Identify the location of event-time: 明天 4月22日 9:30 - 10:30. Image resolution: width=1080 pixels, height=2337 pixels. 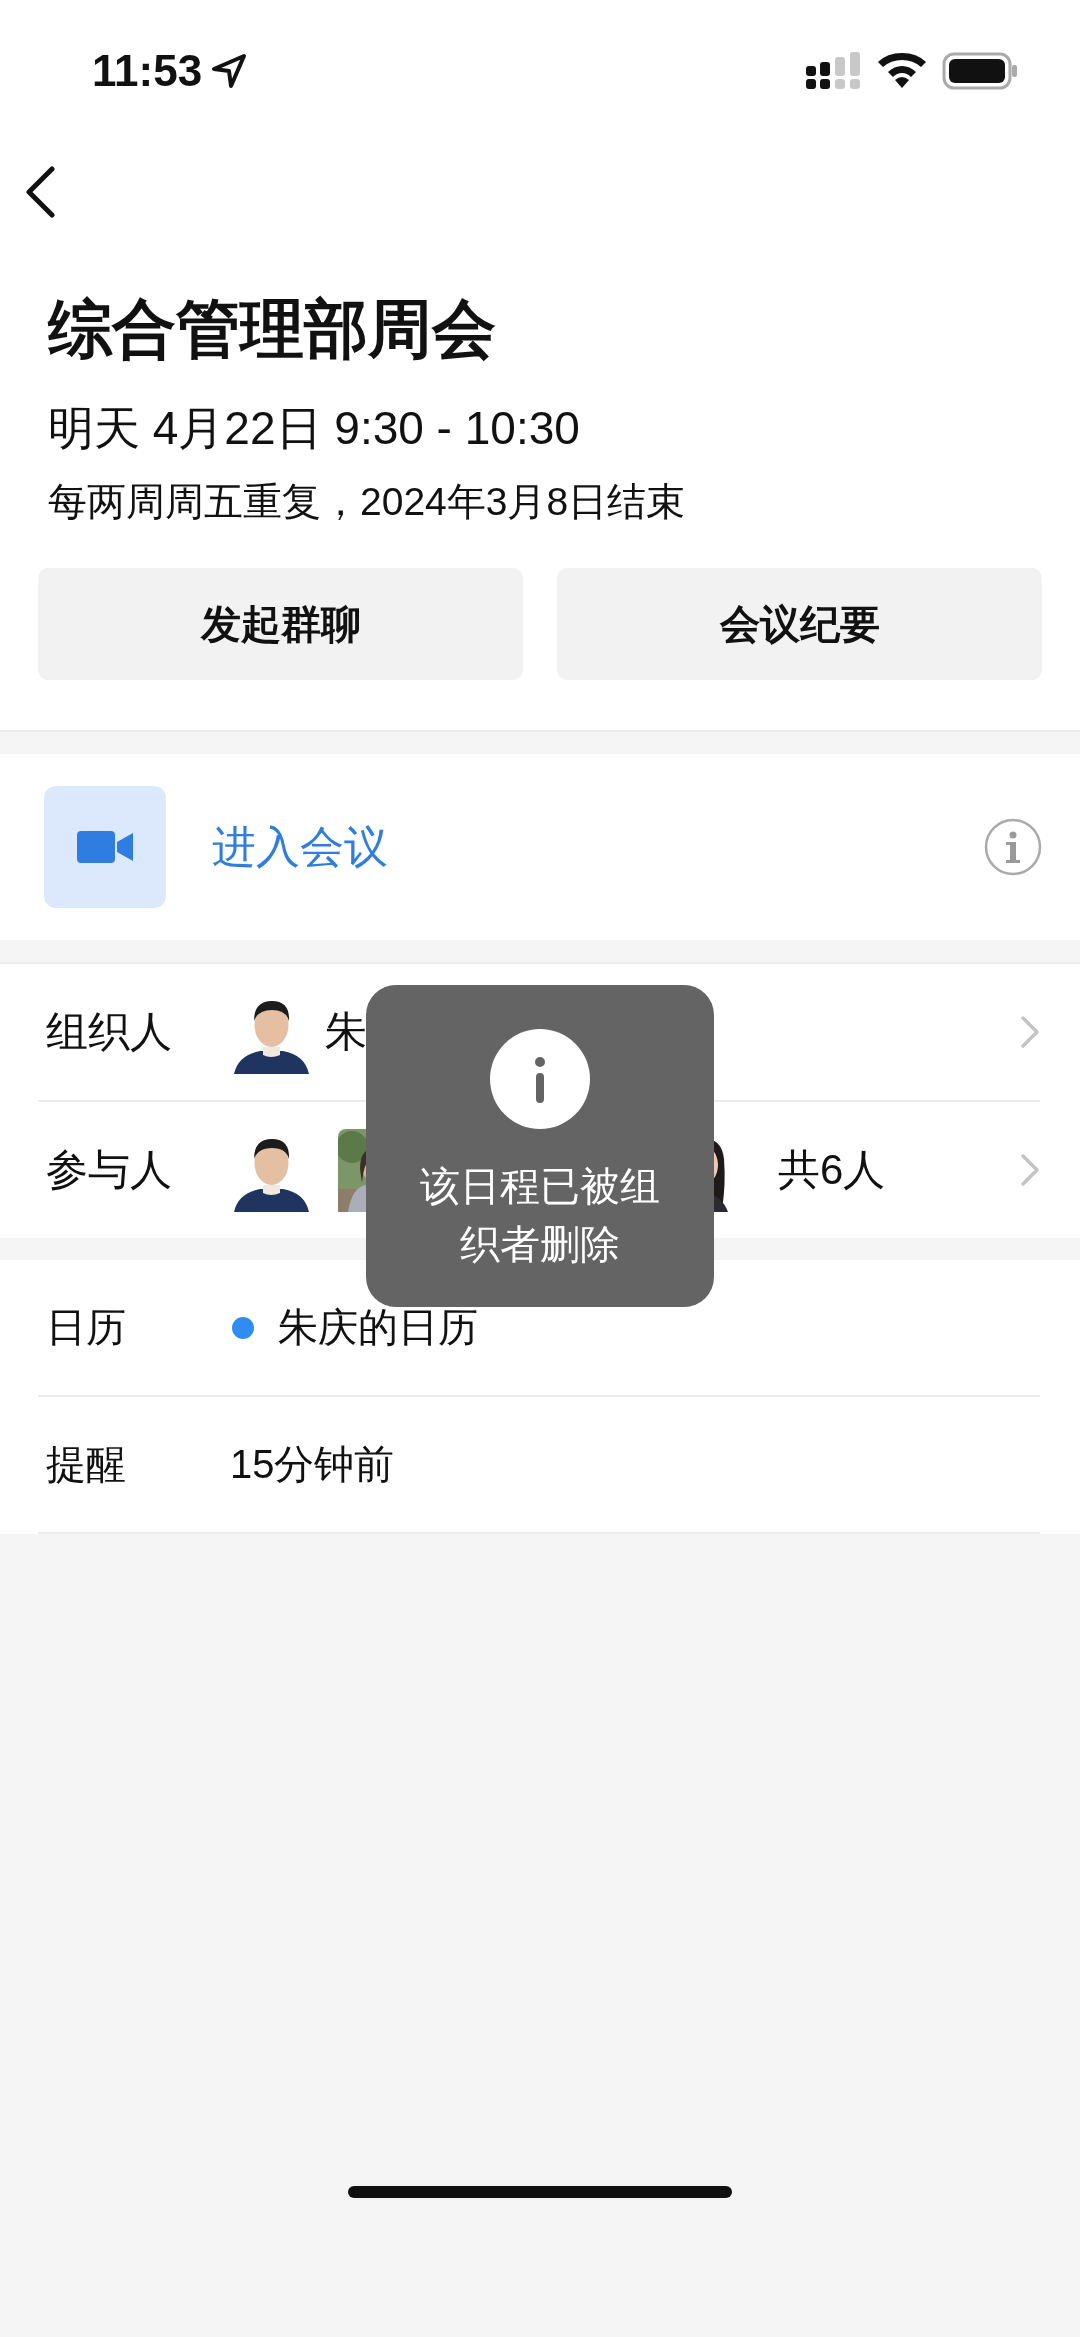
(314, 428).